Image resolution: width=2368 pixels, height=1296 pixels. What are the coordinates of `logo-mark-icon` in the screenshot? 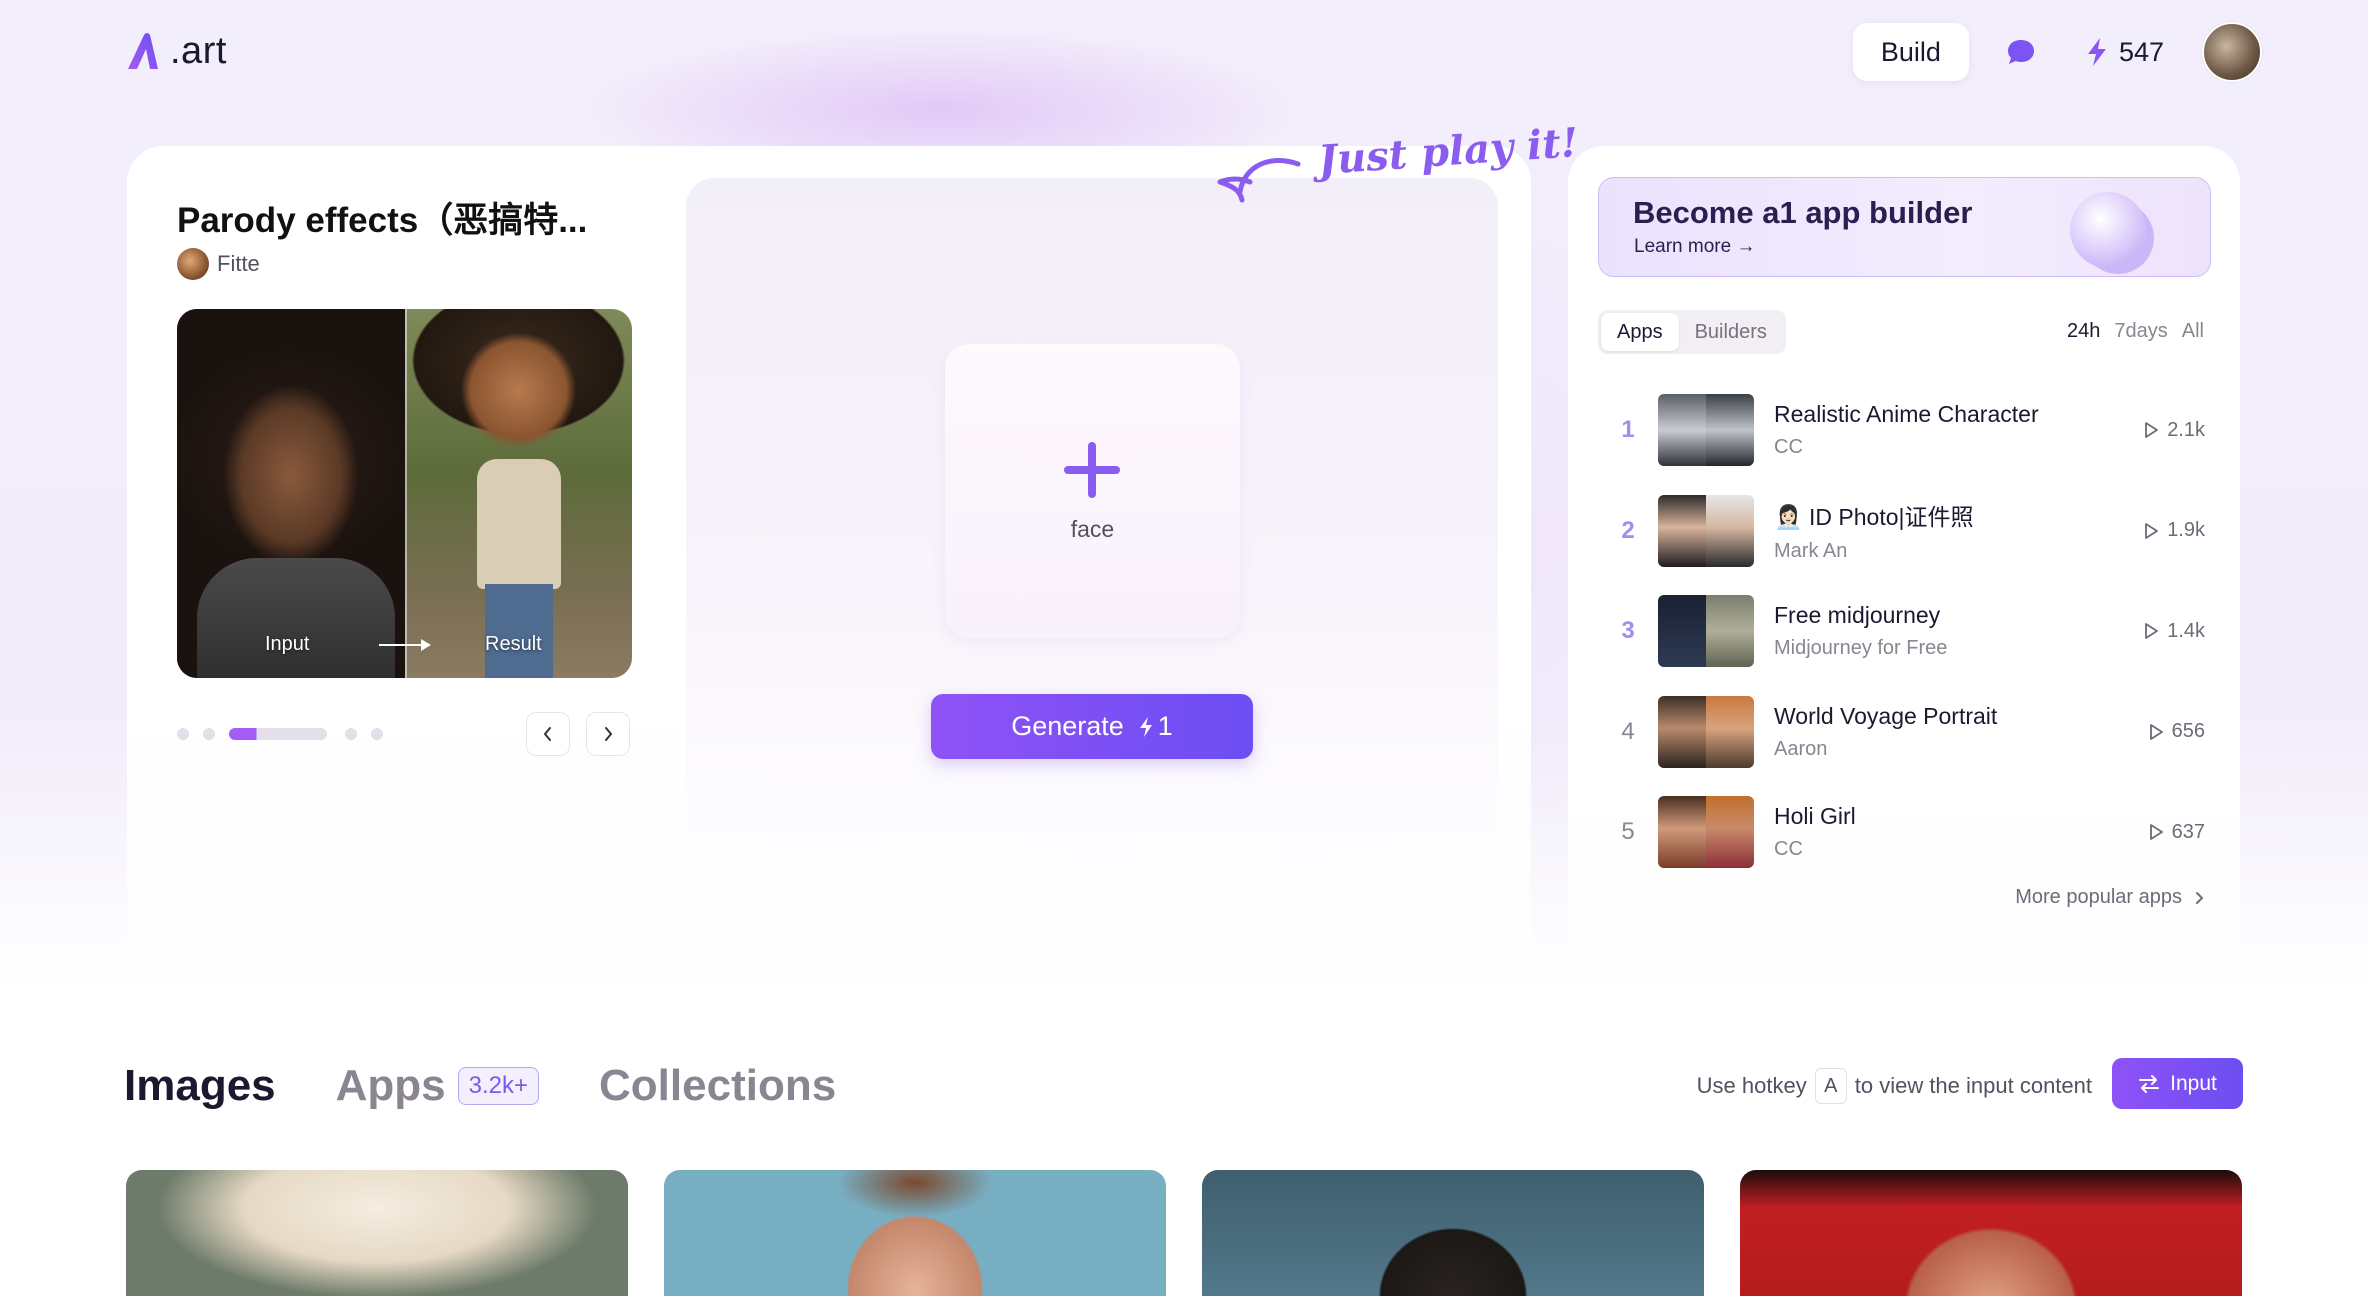 It's located at (143, 51).